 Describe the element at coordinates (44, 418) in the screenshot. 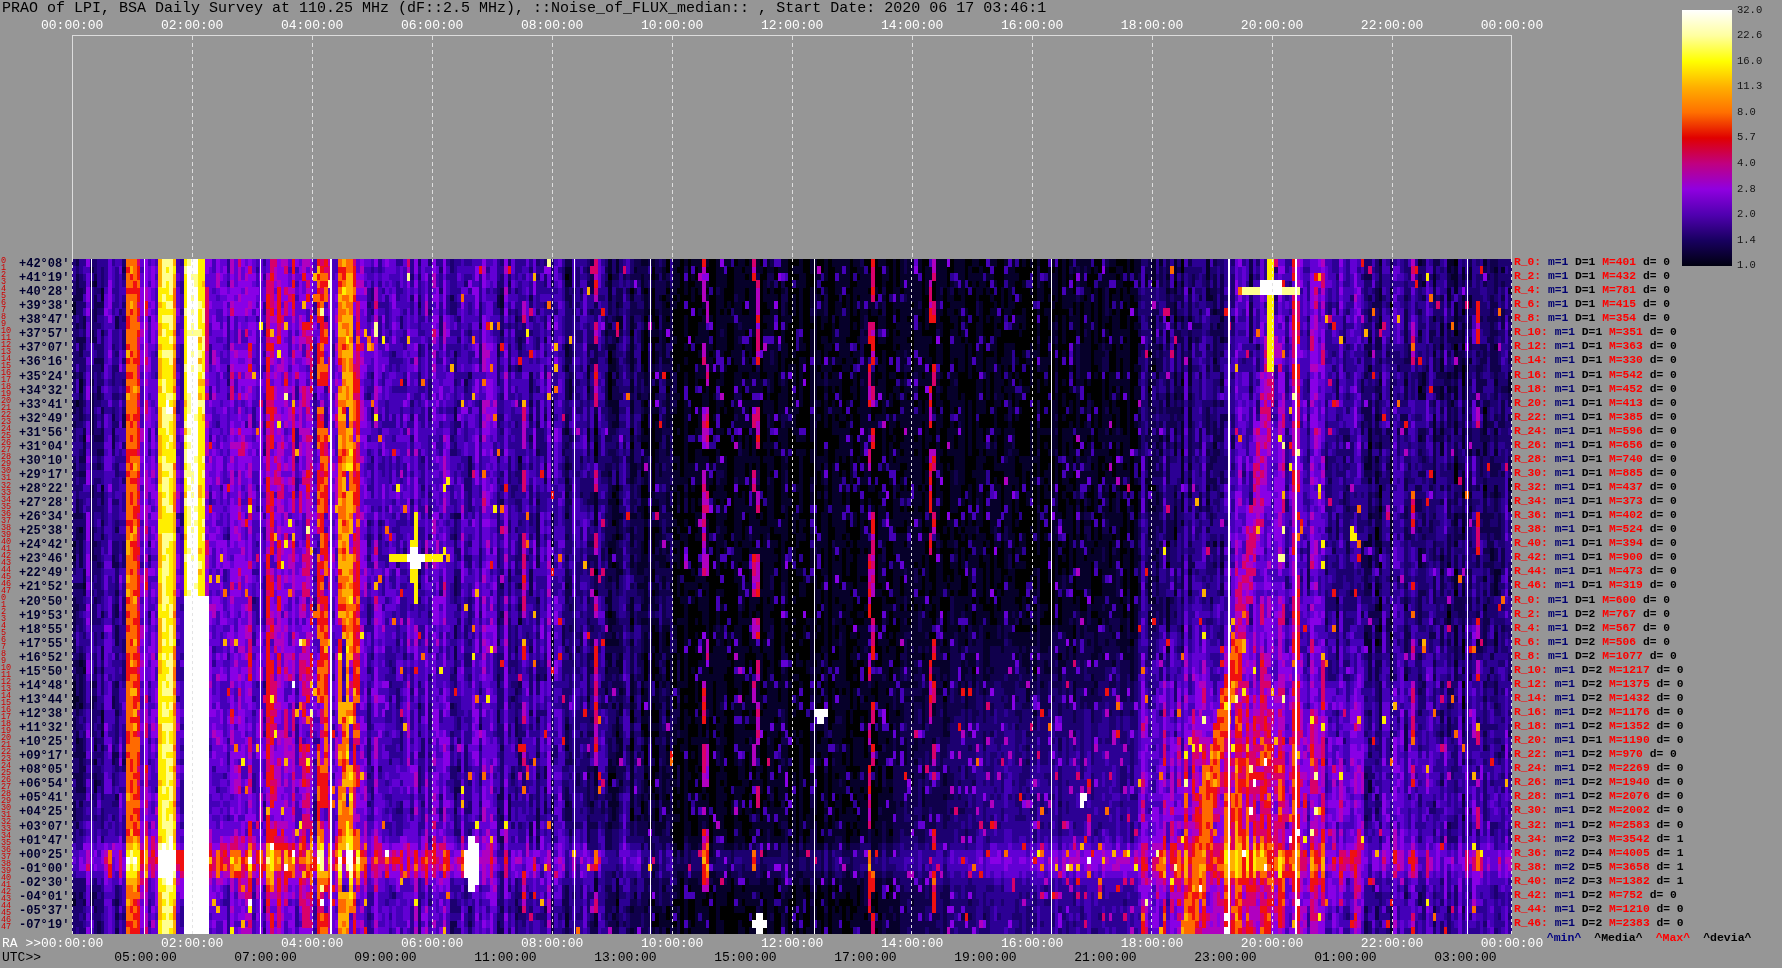

I see `declination-label: +32°49'` at that location.